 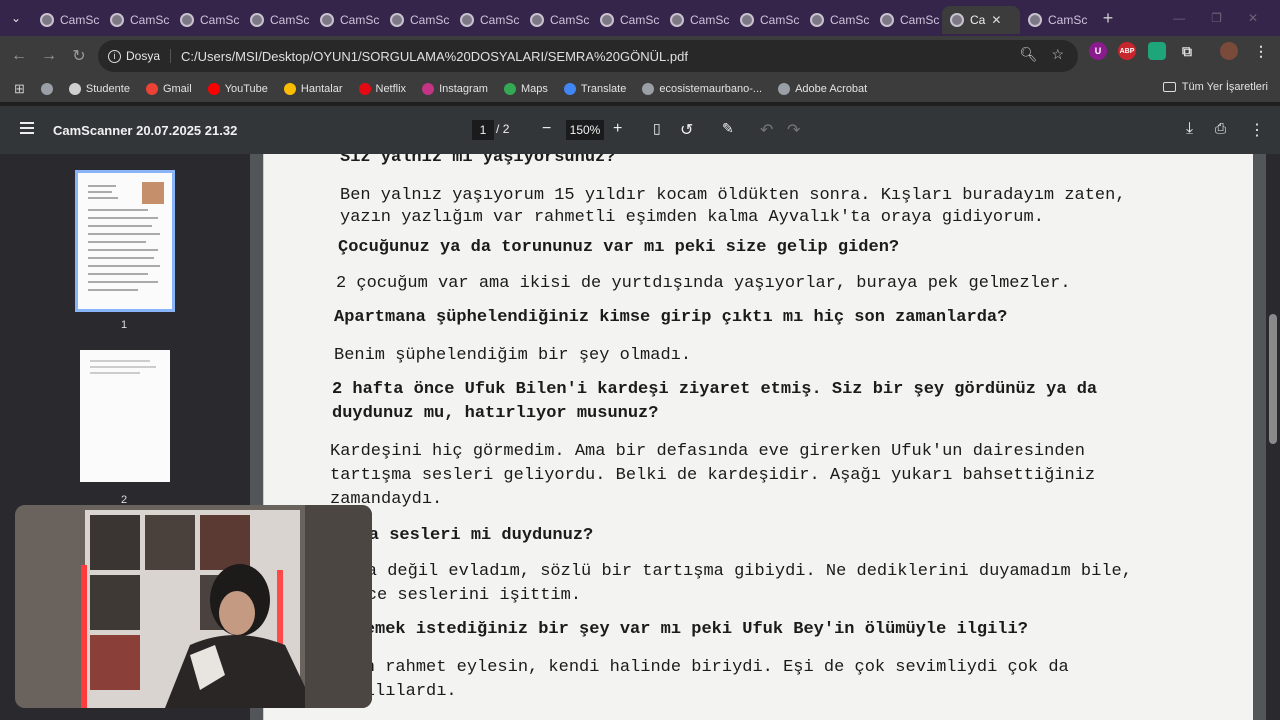 What do you see at coordinates (1029, 54) in the screenshot?
I see `zoom-magnifier-icon: 🔍︎` at bounding box center [1029, 54].